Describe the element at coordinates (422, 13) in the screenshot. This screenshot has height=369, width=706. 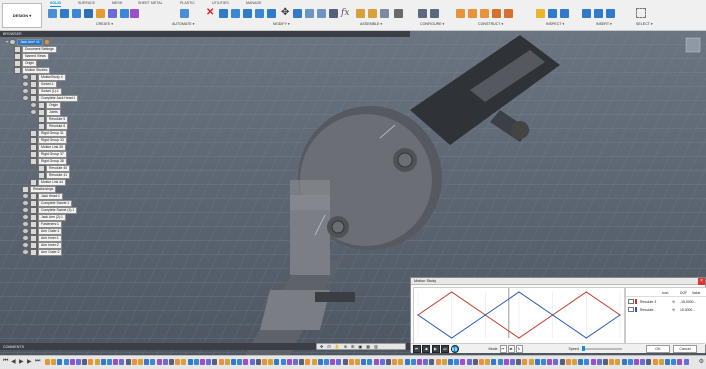
I see `configure-table-icon` at that location.